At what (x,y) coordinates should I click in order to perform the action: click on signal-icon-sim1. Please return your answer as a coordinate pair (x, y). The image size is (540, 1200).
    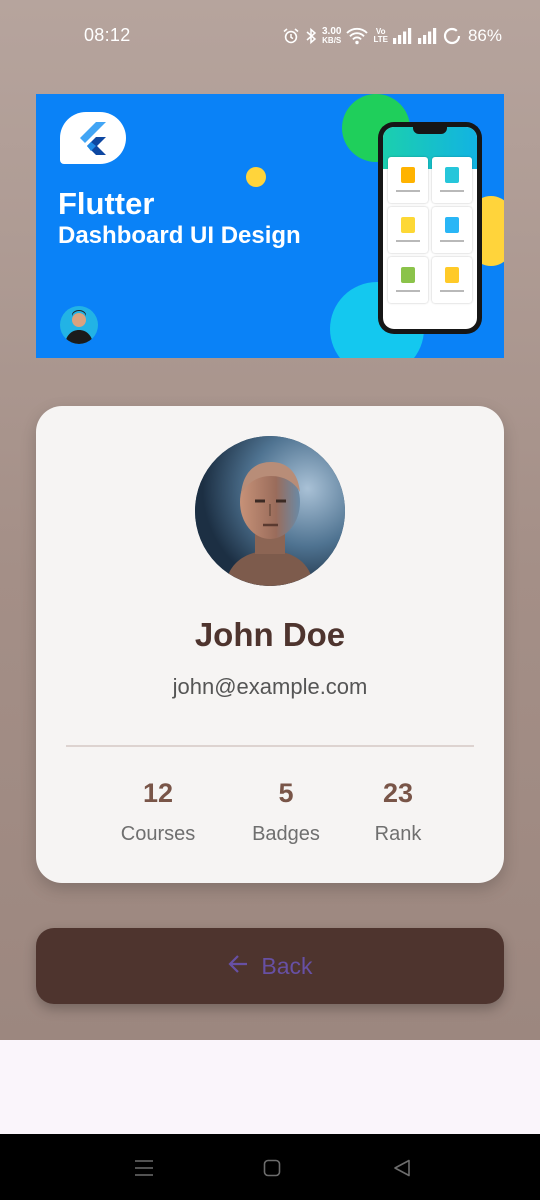
    Looking at the image, I should click on (402, 36).